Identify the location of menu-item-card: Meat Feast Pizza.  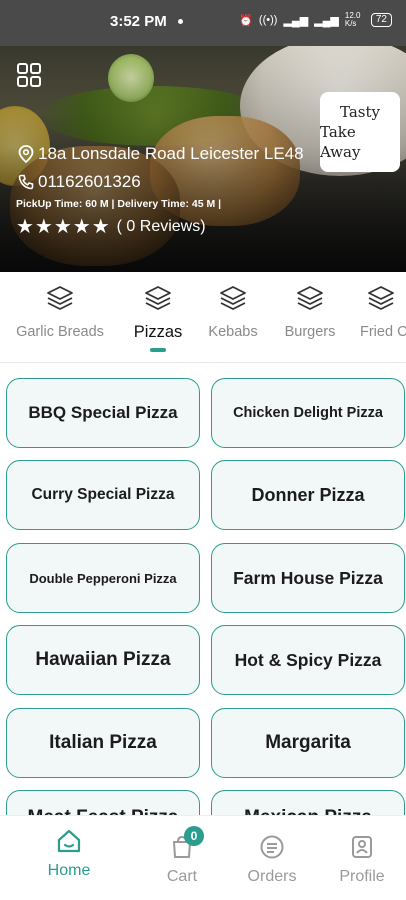
(103, 802).